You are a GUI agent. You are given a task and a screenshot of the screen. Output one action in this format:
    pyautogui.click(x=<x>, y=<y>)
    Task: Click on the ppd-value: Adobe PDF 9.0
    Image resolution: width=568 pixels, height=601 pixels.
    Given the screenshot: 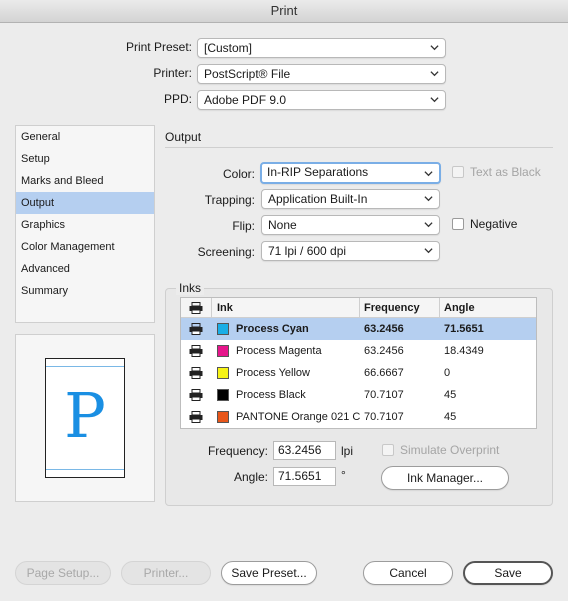 What is the action you would take?
    pyautogui.click(x=245, y=100)
    